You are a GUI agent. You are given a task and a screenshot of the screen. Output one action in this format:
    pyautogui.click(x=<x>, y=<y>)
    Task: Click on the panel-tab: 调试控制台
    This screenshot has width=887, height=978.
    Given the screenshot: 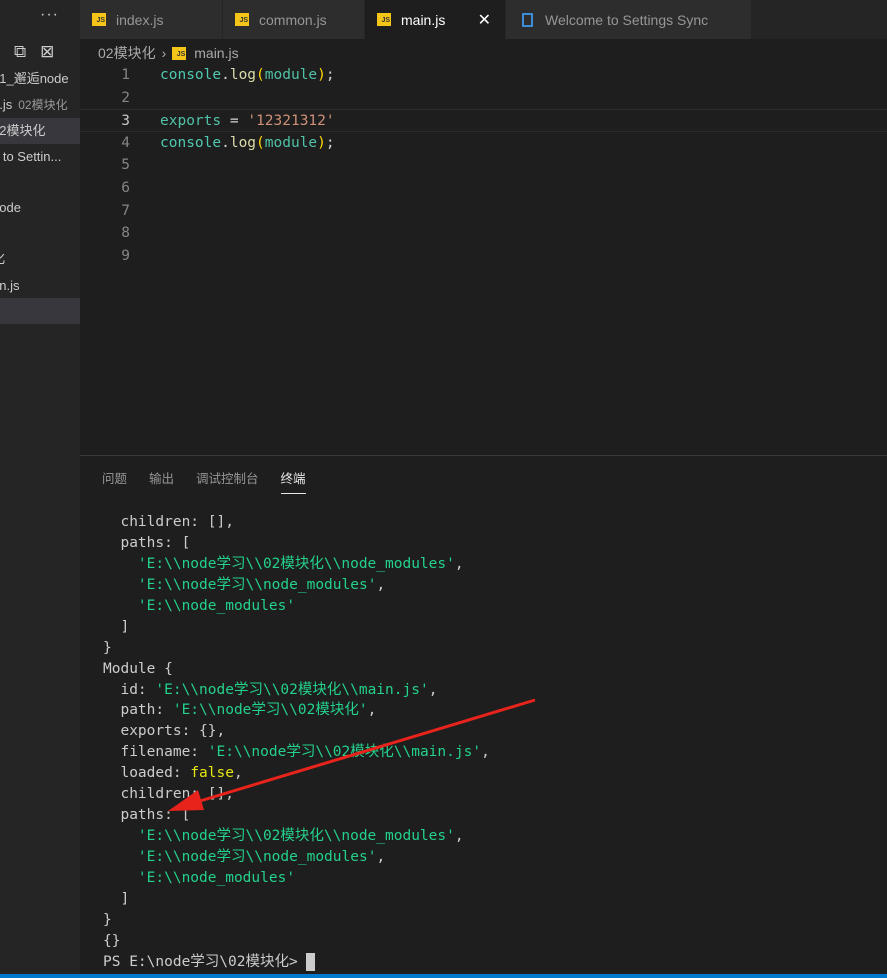 What is the action you would take?
    pyautogui.click(x=227, y=481)
    